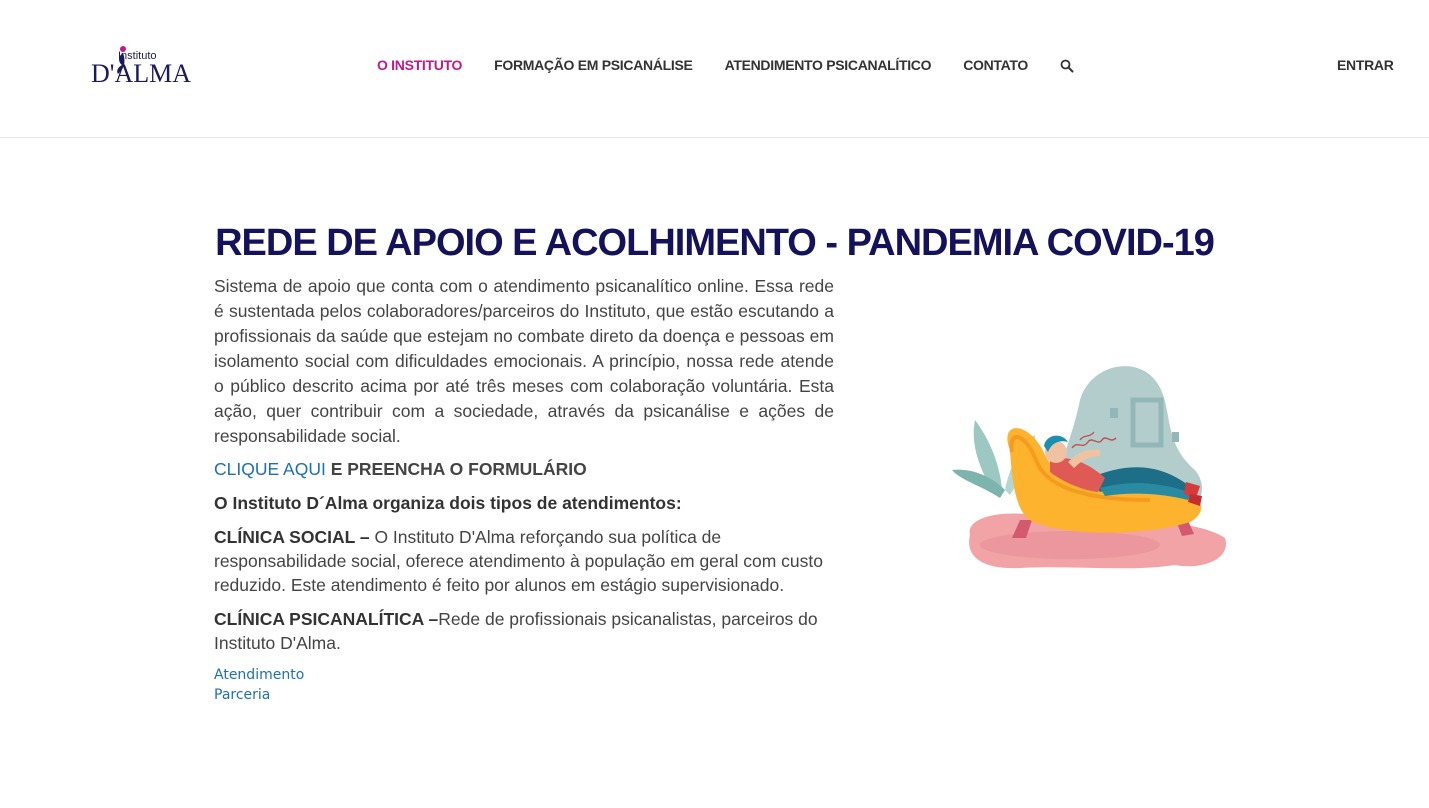 This screenshot has height=808, width=1429. What do you see at coordinates (524, 675) in the screenshot?
I see `tag-link: Atendimento` at bounding box center [524, 675].